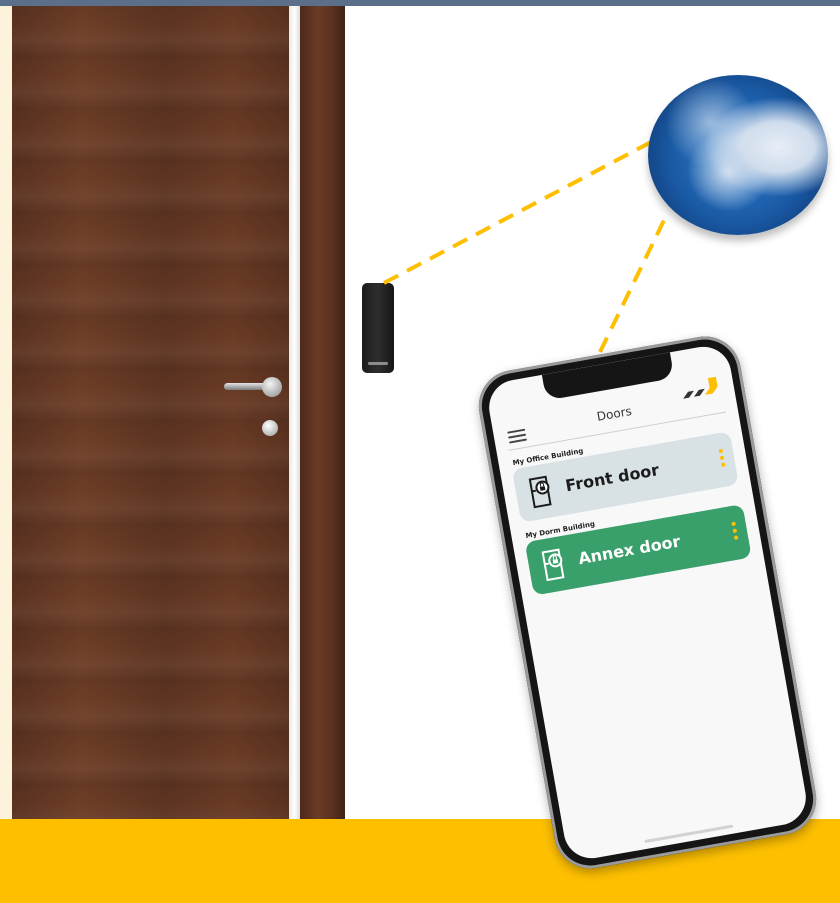  Describe the element at coordinates (612, 478) in the screenshot. I see `door-label: Front door` at that location.